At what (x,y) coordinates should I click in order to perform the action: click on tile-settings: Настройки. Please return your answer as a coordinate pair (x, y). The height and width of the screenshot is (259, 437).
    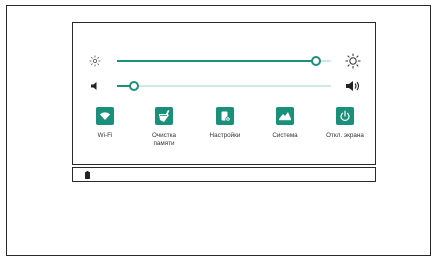
    Looking at the image, I should click on (225, 123).